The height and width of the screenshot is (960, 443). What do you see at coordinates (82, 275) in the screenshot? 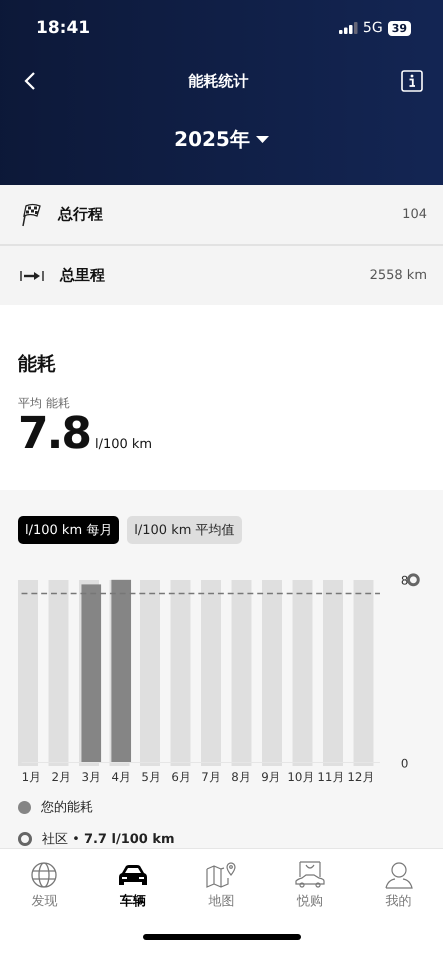
I see `stat-label: 总里程` at bounding box center [82, 275].